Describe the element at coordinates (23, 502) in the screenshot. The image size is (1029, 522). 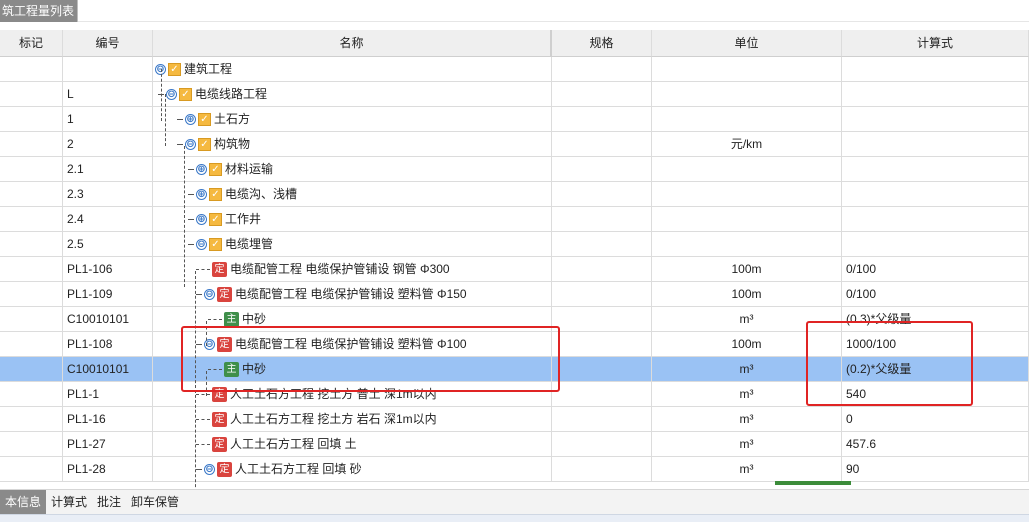
I see `tab-basic-info: 本信息` at that location.